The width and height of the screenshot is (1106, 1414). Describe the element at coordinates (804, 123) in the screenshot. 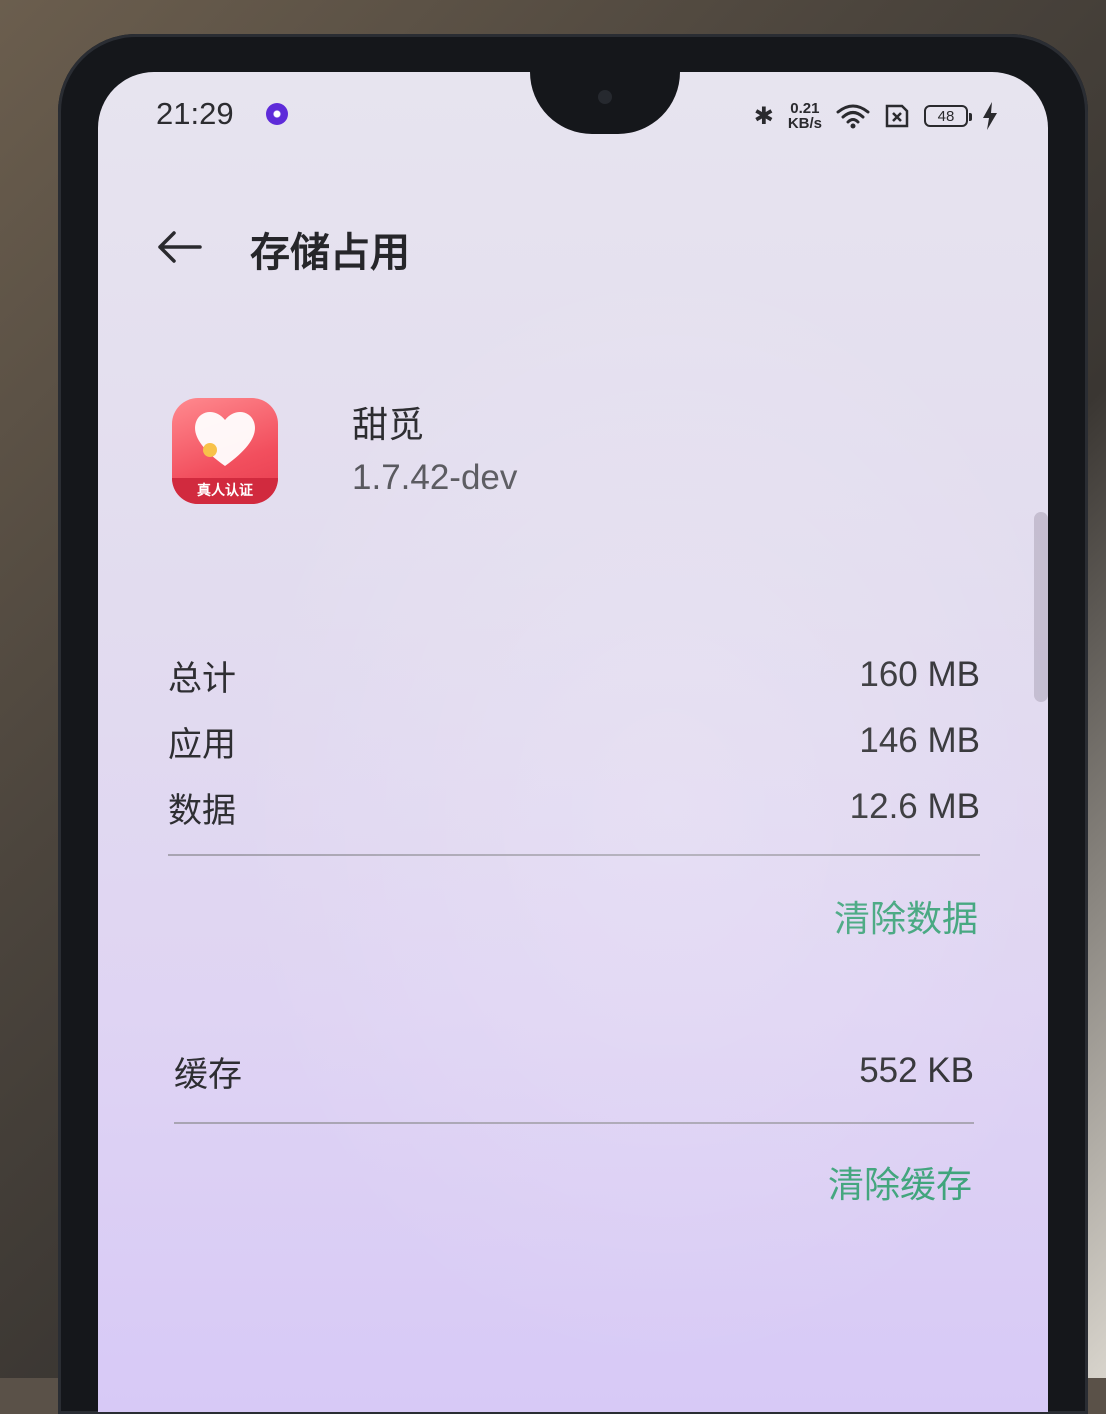

I see `network-speed-unit: KB/s` at that location.